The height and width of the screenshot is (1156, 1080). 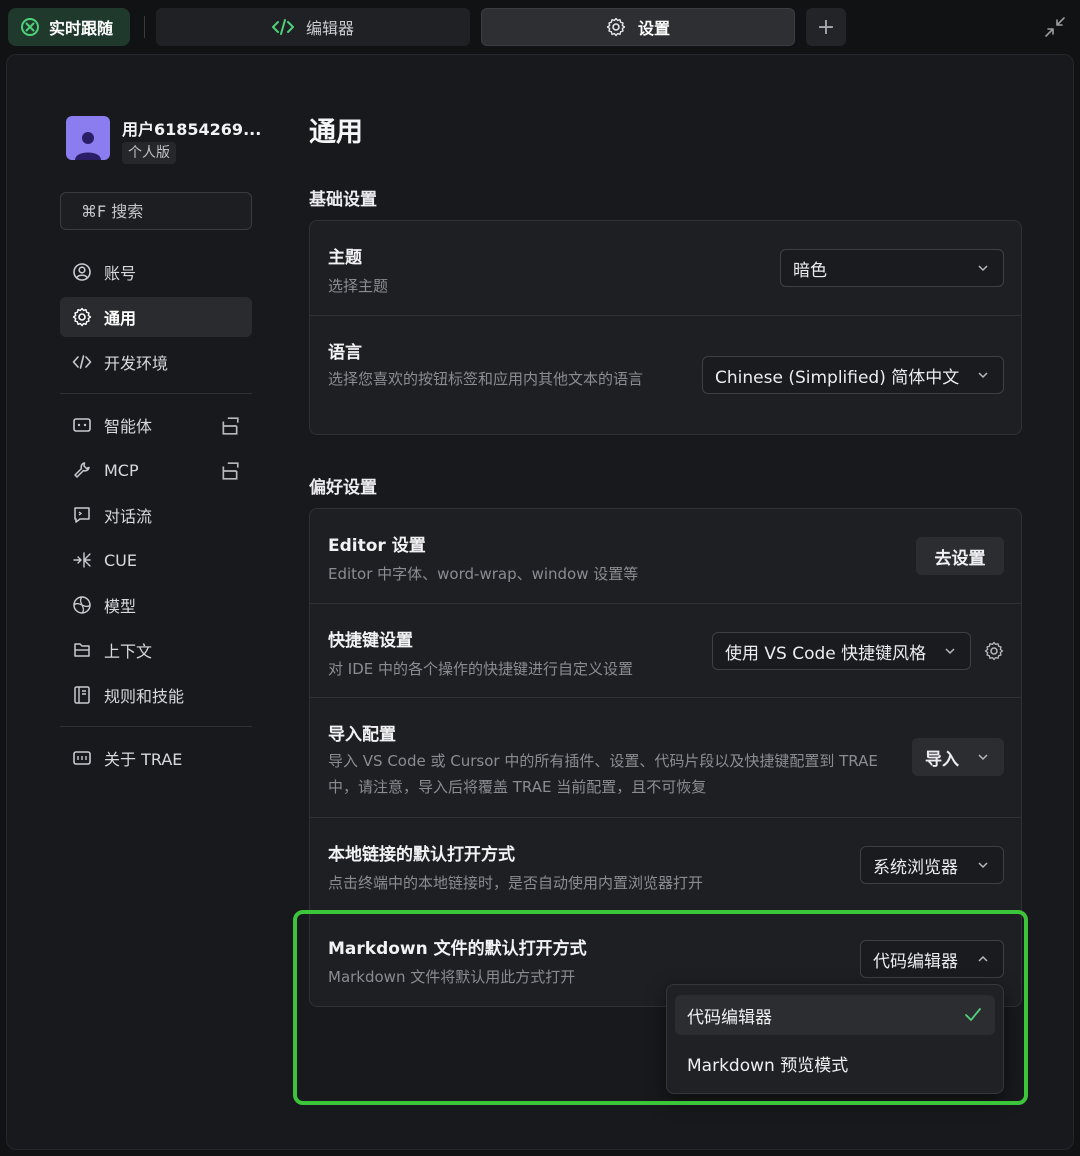 What do you see at coordinates (128, 516) in the screenshot?
I see `sidebar-item-label: 对话流` at bounding box center [128, 516].